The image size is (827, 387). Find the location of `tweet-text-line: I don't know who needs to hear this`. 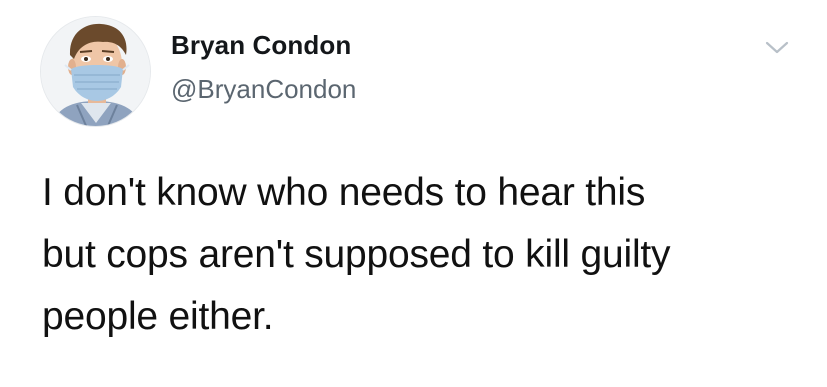

tweet-text-line: I don't know who needs to hear this is located at coordinates (344, 192).